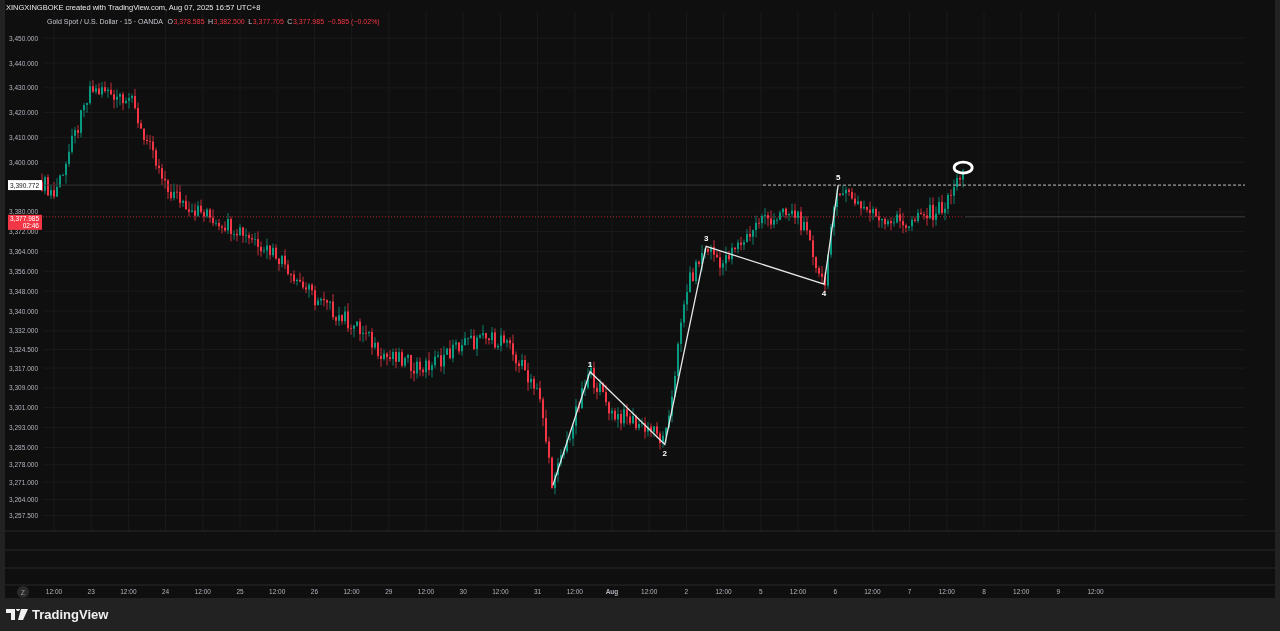 This screenshot has height=631, width=1280. Describe the element at coordinates (70, 614) in the screenshot. I see `brand-name: TradingView` at that location.